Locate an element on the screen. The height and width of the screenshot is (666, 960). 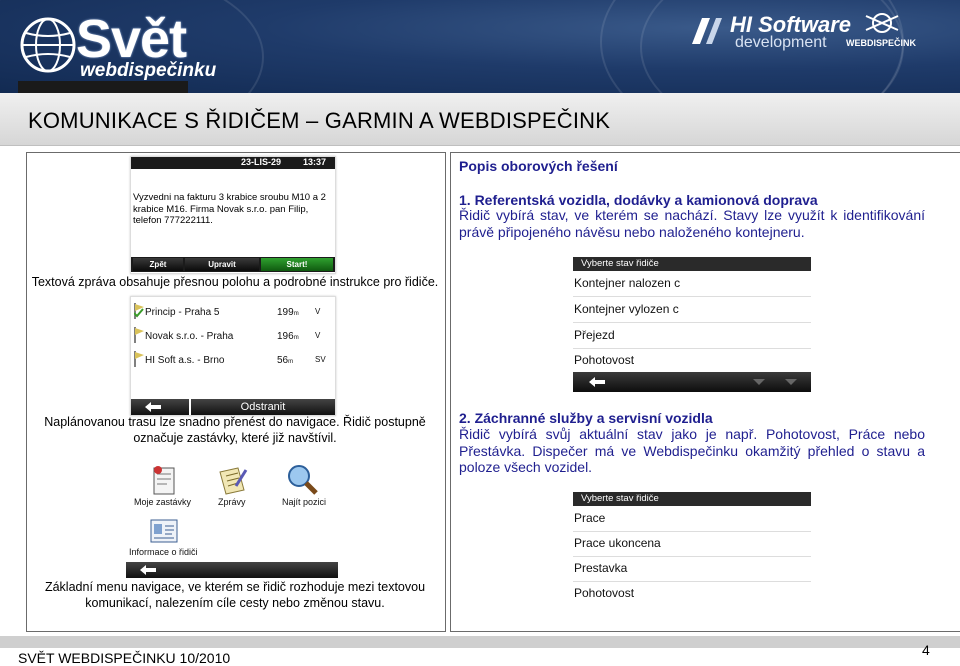
messages-icon is located at coordinates (232, 480).